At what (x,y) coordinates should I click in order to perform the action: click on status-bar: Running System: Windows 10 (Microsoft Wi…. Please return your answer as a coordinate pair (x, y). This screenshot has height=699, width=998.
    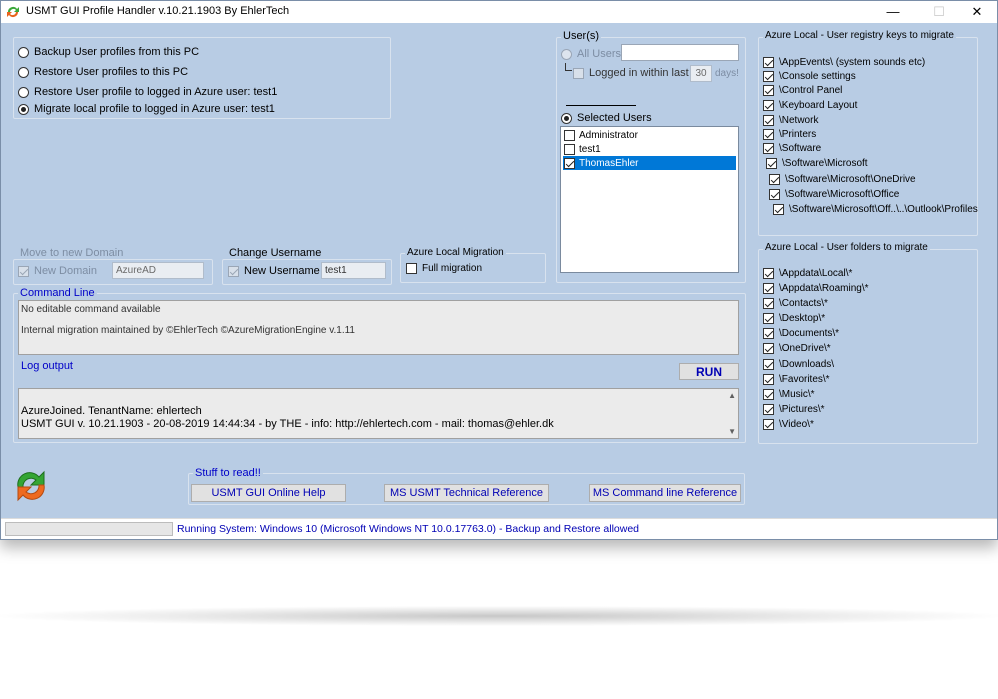
    Looking at the image, I should click on (499, 528).